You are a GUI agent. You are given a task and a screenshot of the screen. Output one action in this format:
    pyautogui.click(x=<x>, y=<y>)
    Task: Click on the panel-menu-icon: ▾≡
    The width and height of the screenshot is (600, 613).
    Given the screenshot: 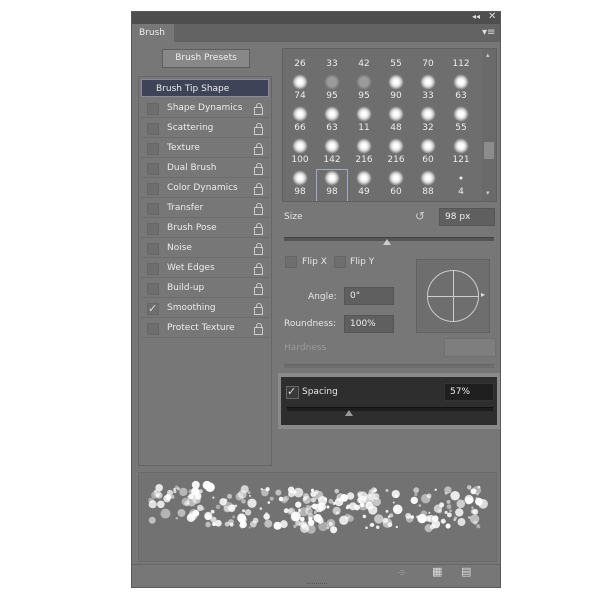 What is the action you would take?
    pyautogui.click(x=488, y=32)
    